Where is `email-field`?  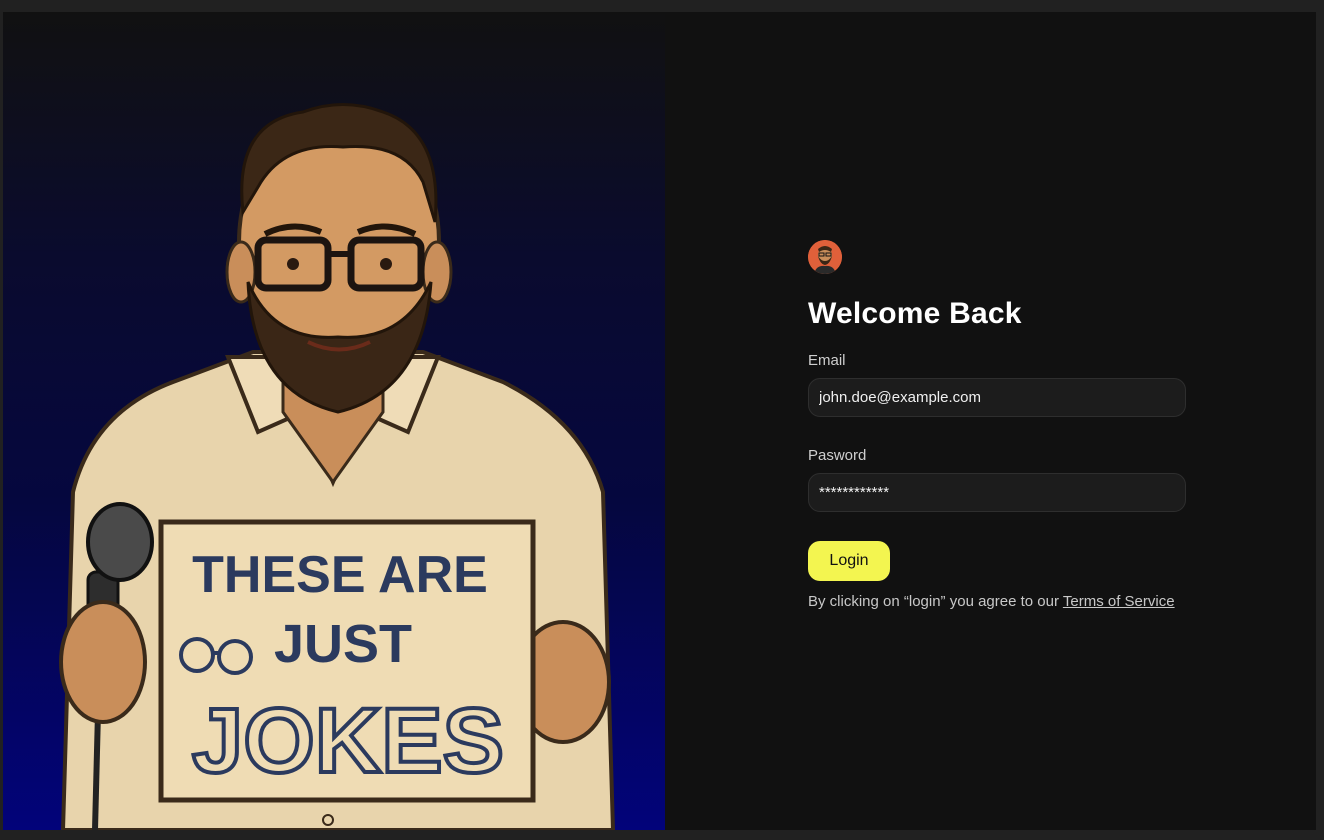
email-field is located at coordinates (997, 397).